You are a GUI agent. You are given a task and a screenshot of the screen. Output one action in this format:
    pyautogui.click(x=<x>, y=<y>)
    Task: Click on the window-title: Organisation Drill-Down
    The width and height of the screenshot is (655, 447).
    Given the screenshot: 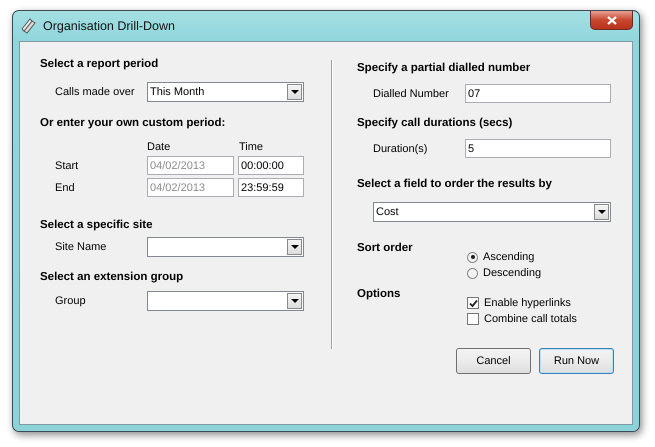 What is the action you would take?
    pyautogui.click(x=109, y=26)
    